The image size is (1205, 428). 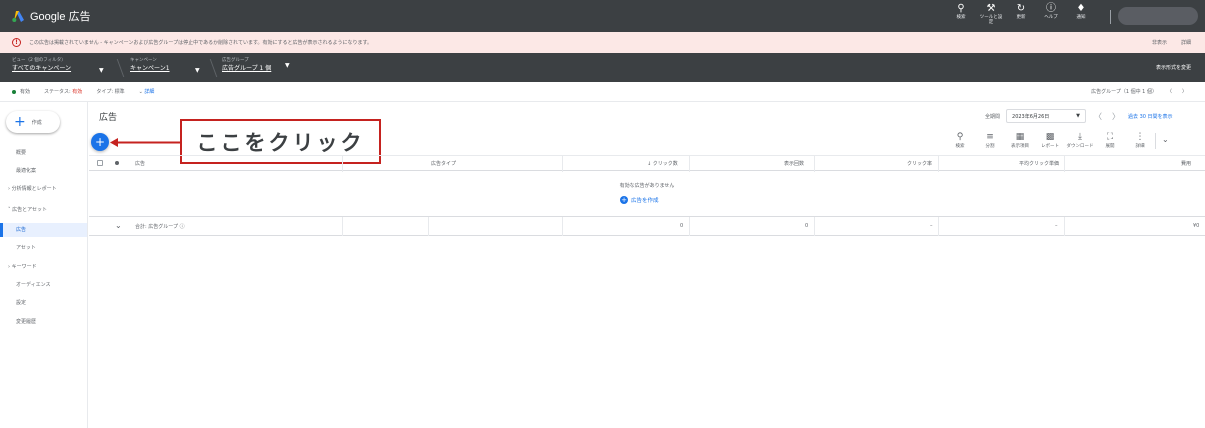 I want to click on tool-download-label: ダウンロード, so click(x=1080, y=146).